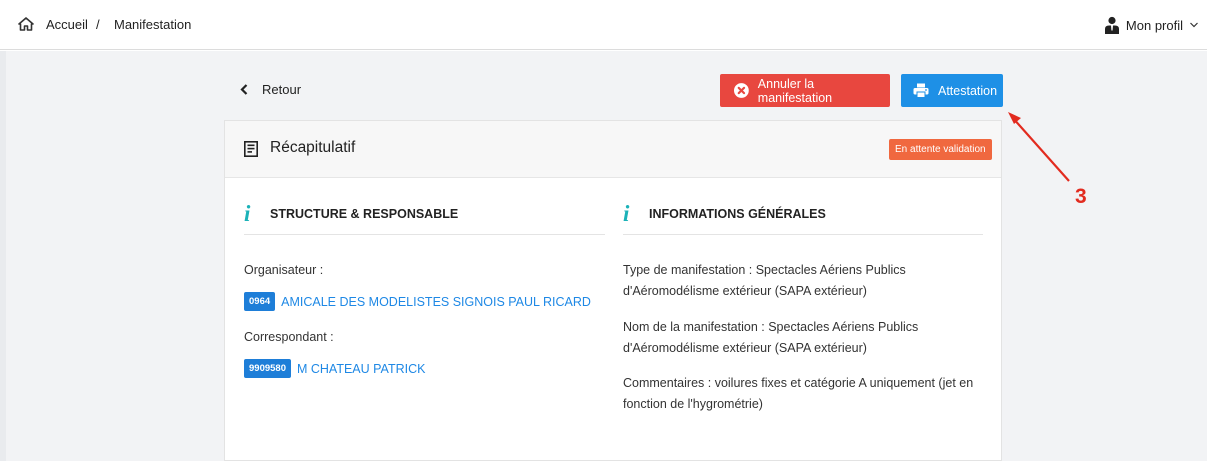  Describe the element at coordinates (940, 149) in the screenshot. I see `status-badge: En attente validation` at that location.